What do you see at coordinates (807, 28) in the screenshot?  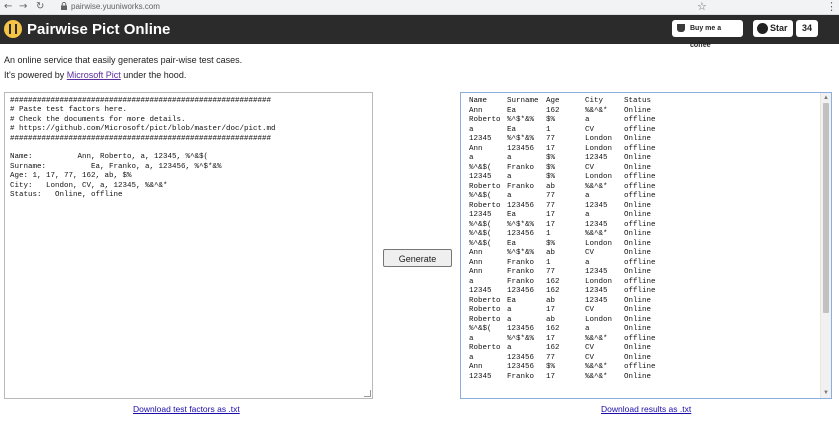 I see `github-star-count: 34` at bounding box center [807, 28].